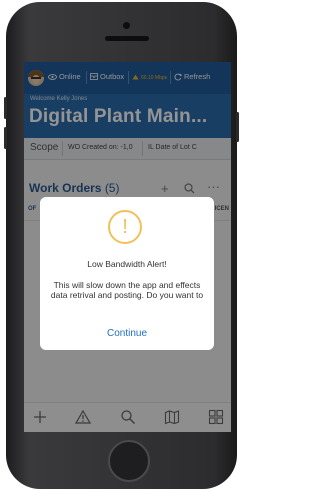 The width and height of the screenshot is (320, 491). Describe the element at coordinates (129, 461) in the screenshot. I see `home-button` at that location.